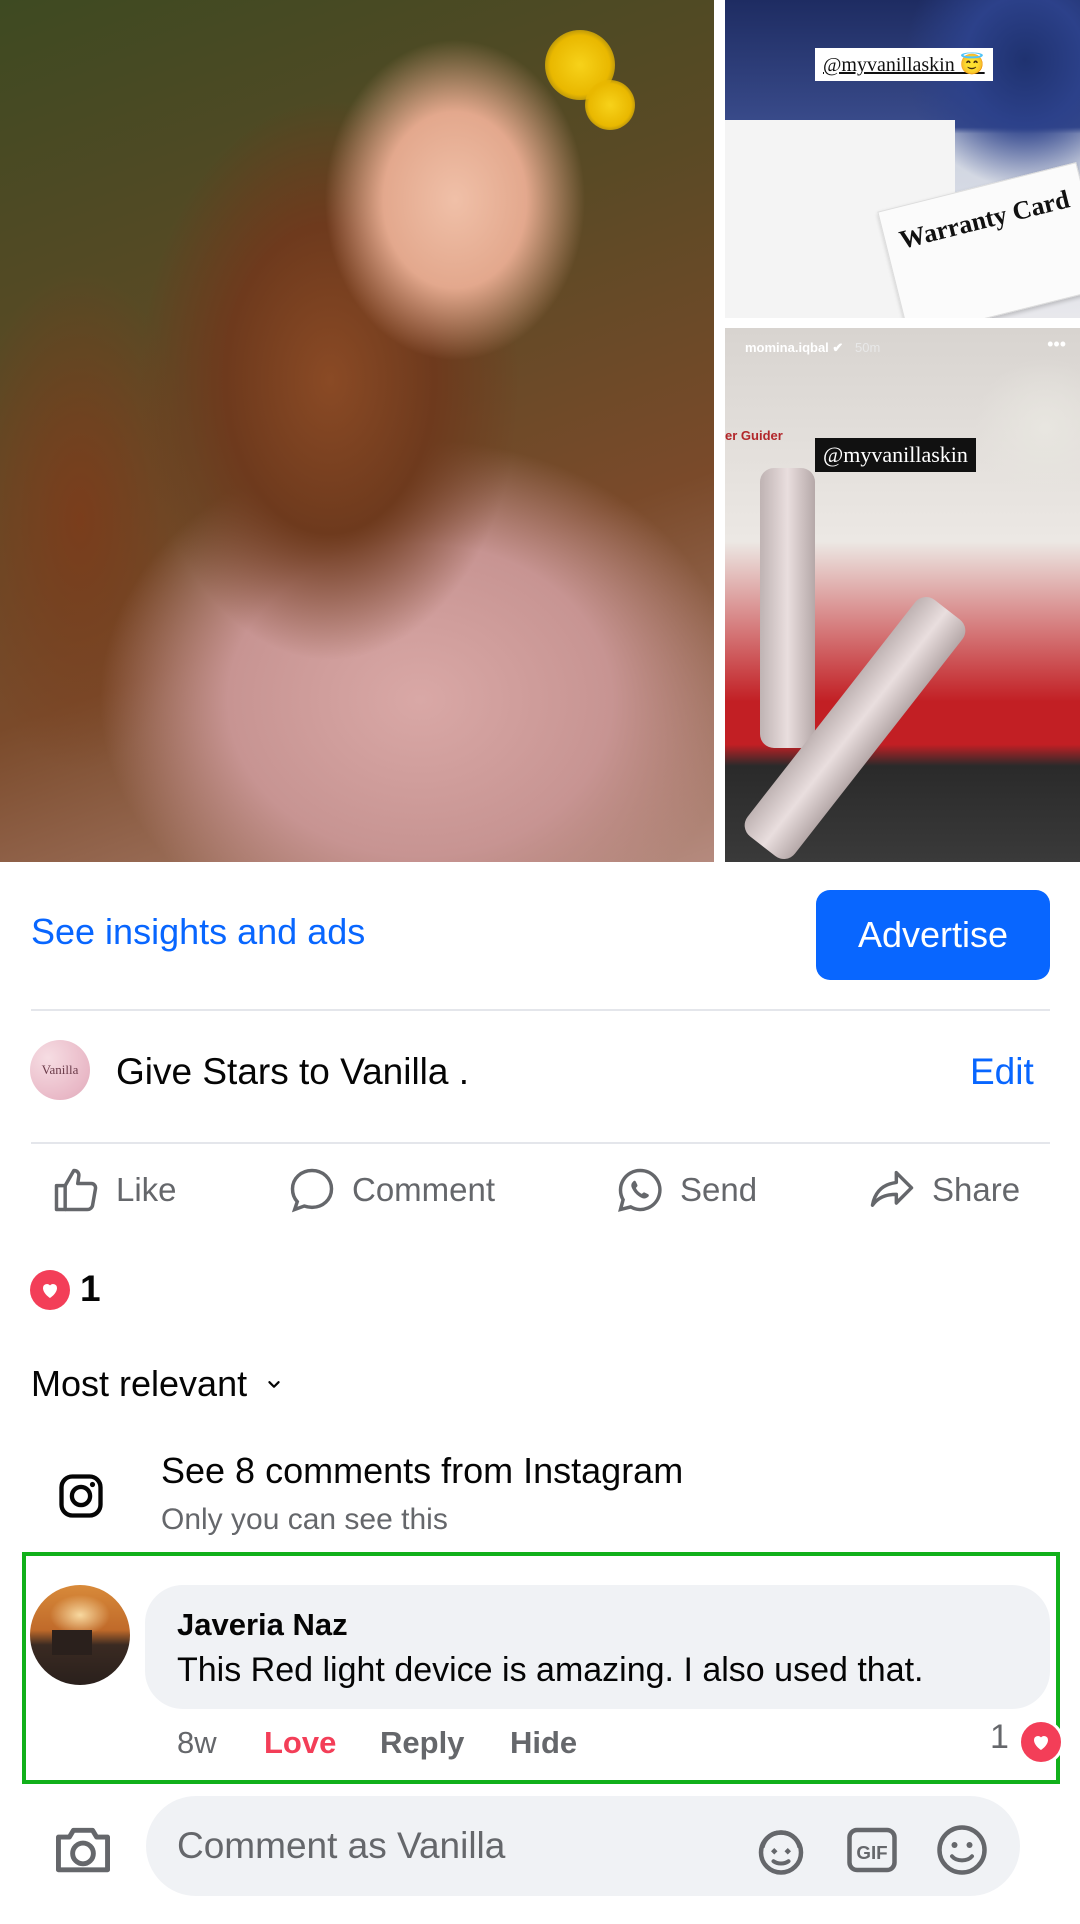 The width and height of the screenshot is (1080, 1924). What do you see at coordinates (719, 1189) in the screenshot?
I see `send-label: Send` at bounding box center [719, 1189].